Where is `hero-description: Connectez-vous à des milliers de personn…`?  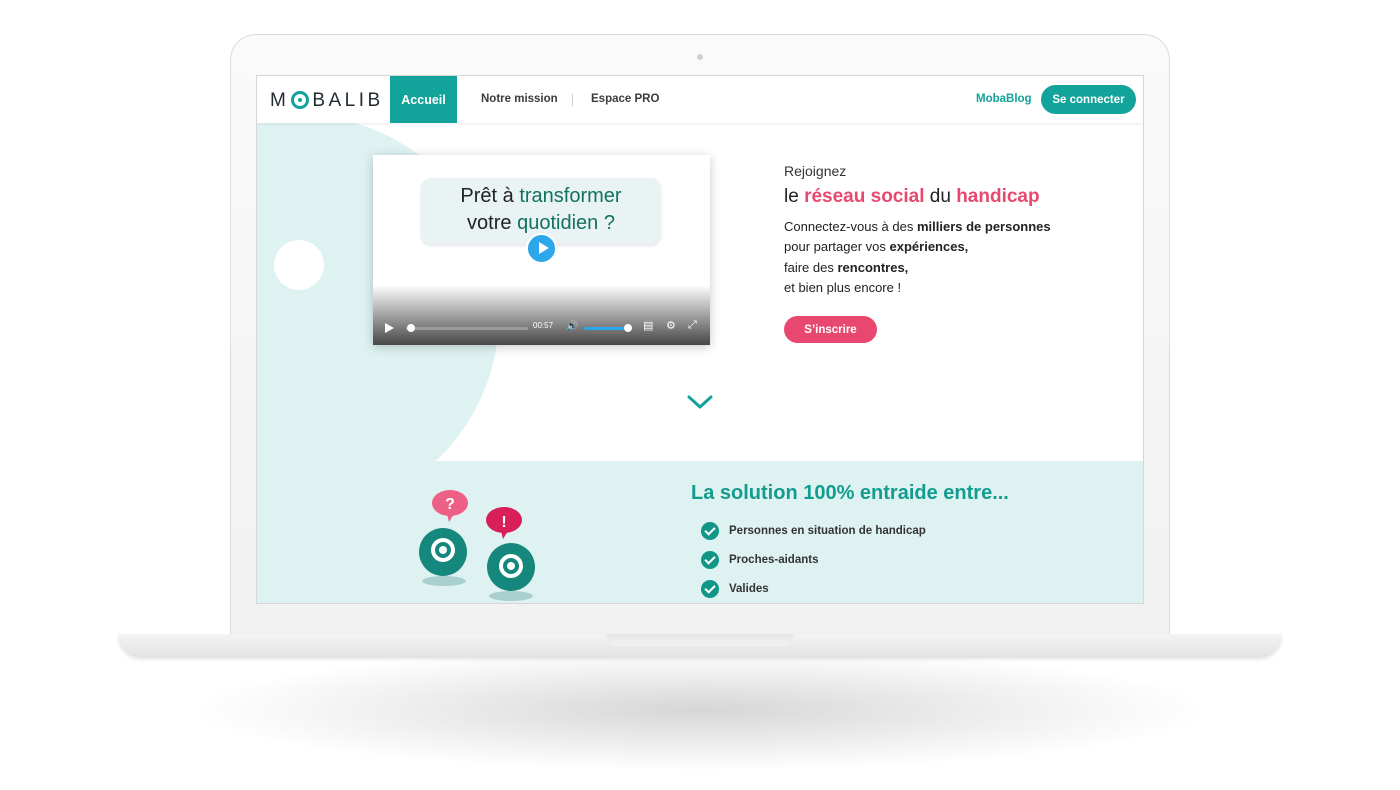
hero-description: Connectez-vous à des milliers de personn… is located at coordinates (917, 257).